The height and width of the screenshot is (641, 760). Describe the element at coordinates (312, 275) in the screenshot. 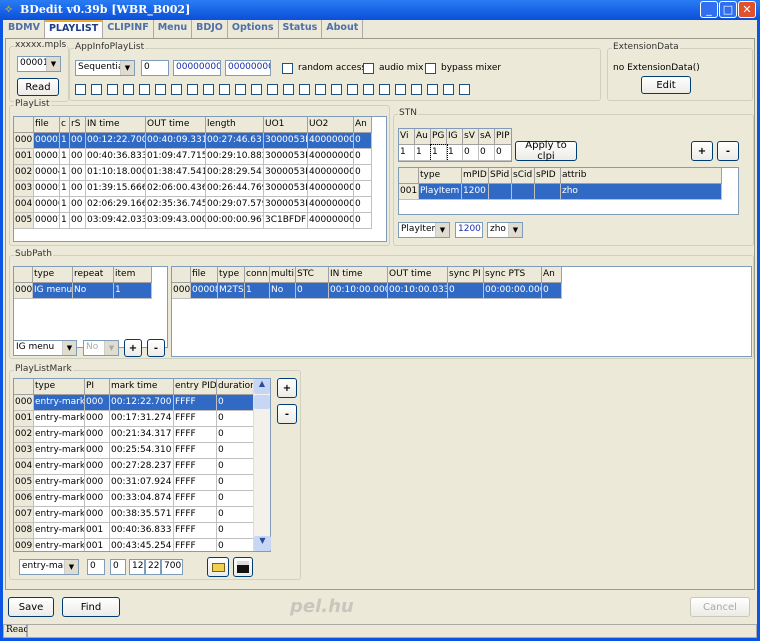

I see `column-header: STC` at that location.